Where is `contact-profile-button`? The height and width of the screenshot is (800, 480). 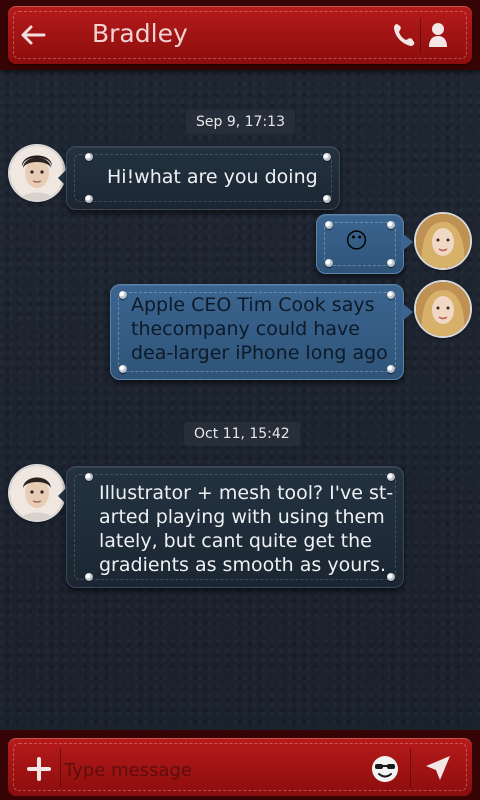 contact-profile-button is located at coordinates (439, 36).